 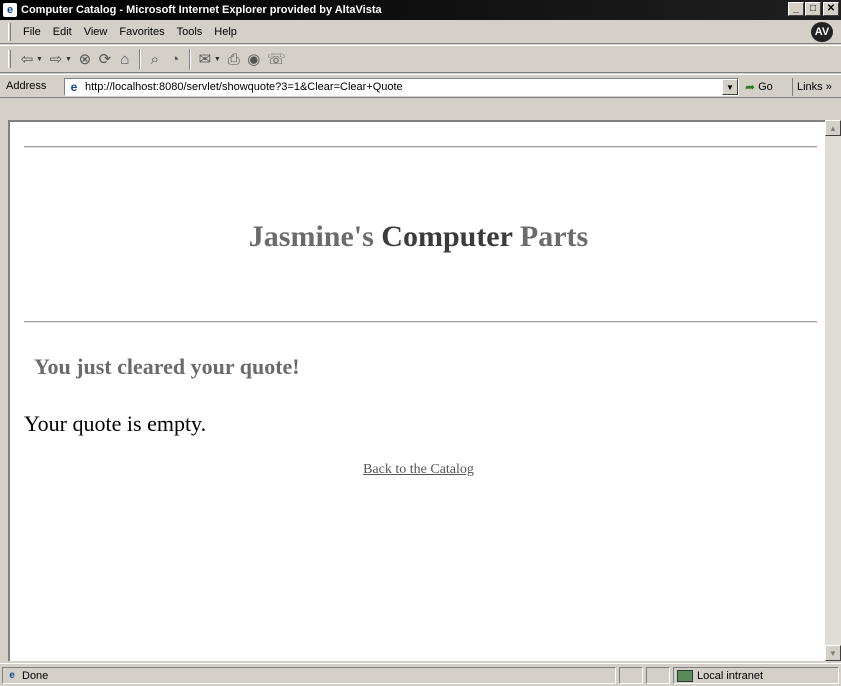 I want to click on divider-bottom, so click(x=420, y=322).